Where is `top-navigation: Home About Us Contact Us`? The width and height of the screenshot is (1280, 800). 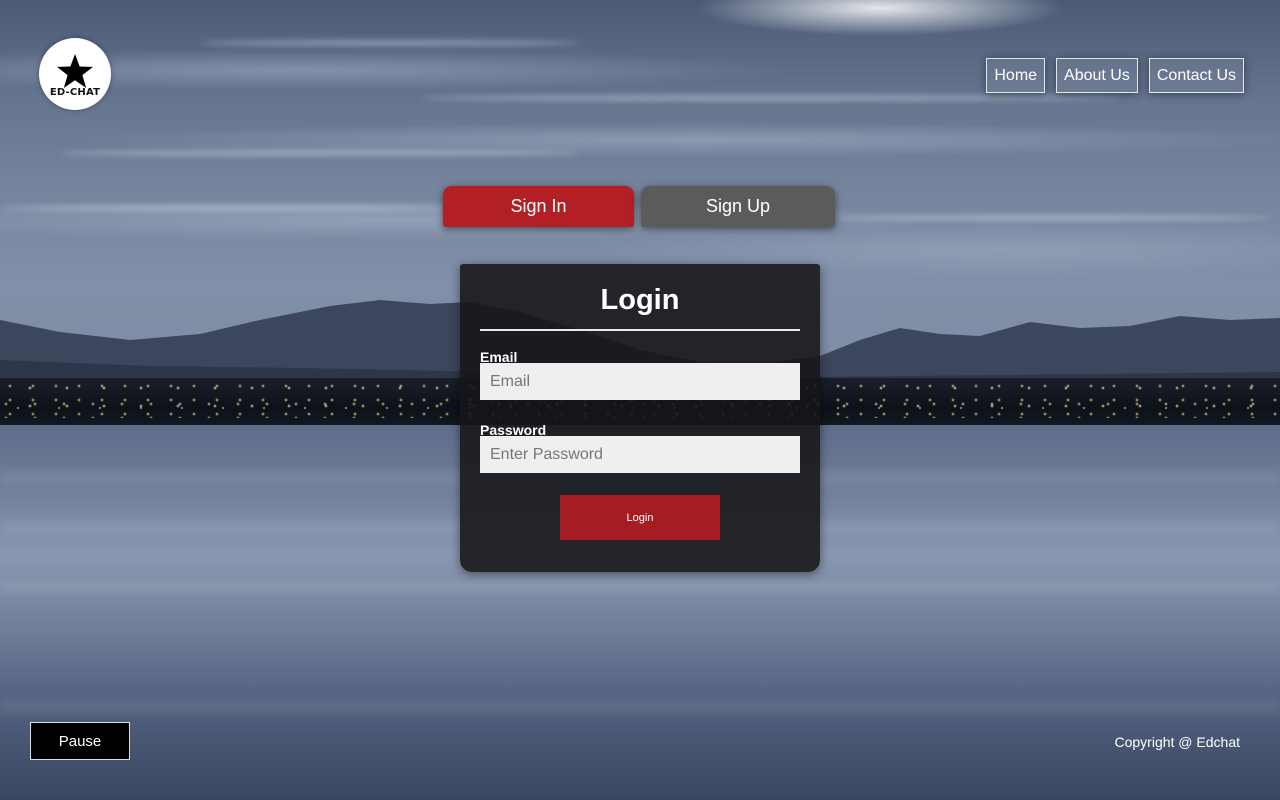
top-navigation: Home About Us Contact Us is located at coordinates (1115, 75).